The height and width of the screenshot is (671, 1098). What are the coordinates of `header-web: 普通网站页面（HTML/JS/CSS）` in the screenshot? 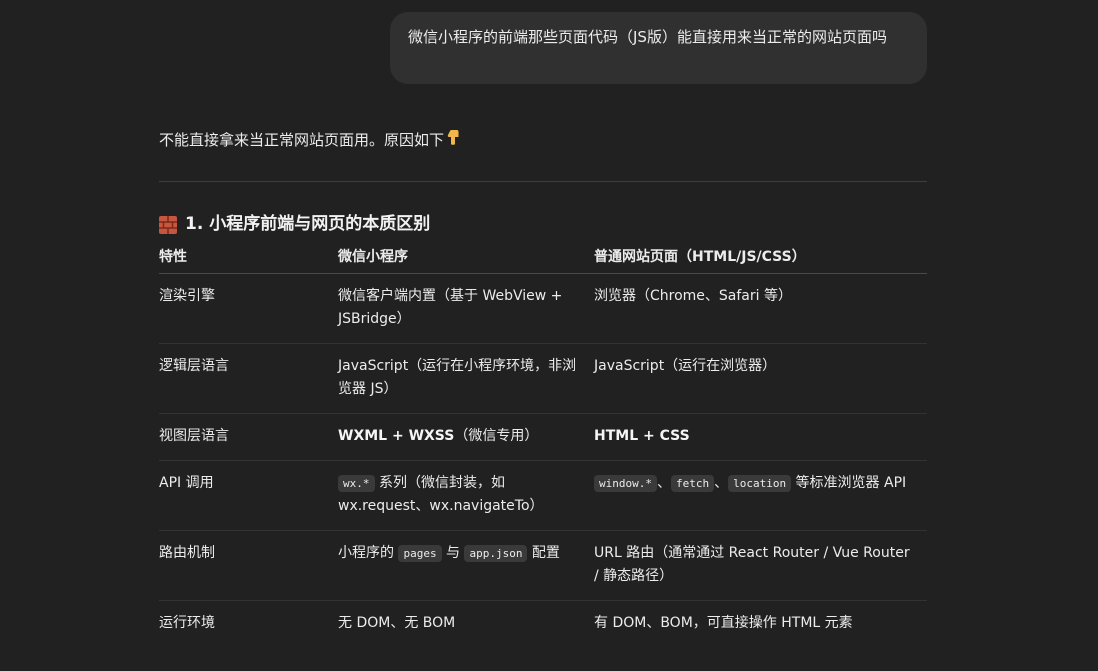 It's located at (760, 258).